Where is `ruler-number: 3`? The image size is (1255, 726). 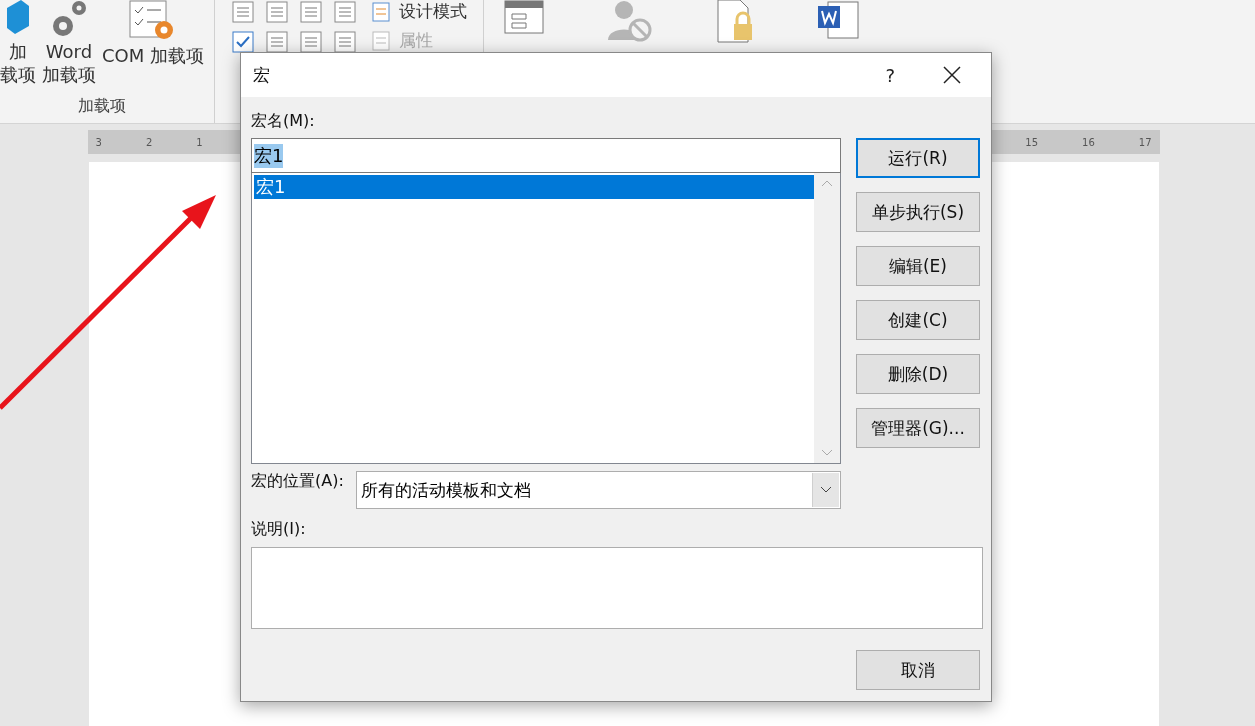
ruler-number: 3 is located at coordinates (98, 142).